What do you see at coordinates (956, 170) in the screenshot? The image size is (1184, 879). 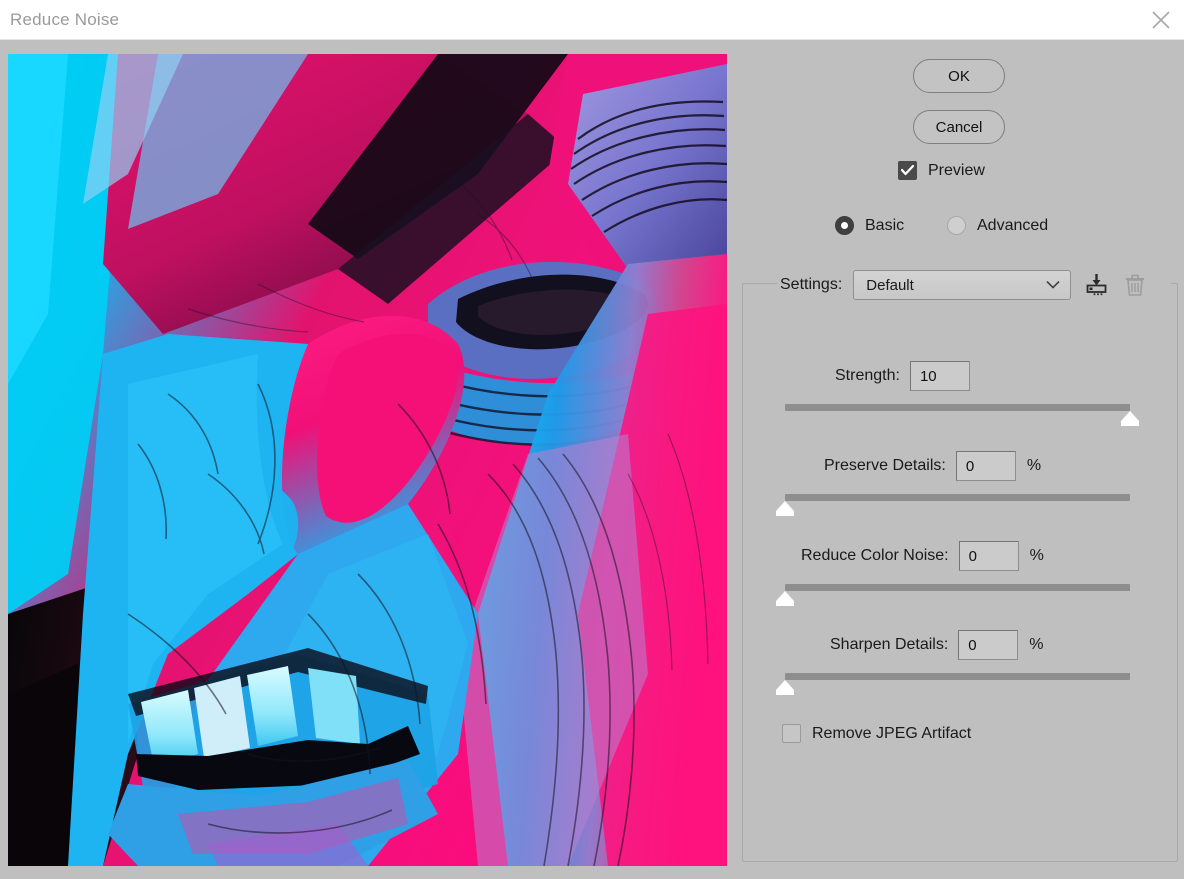 I see `preview-checkbox-label: Preview` at bounding box center [956, 170].